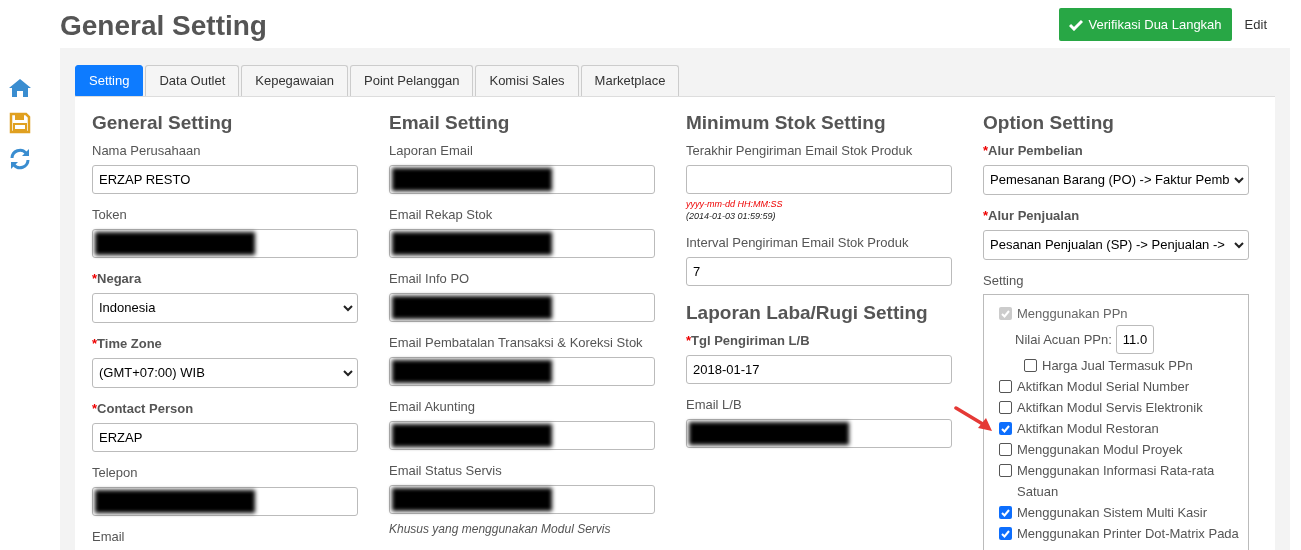  I want to click on tab: Marketplace, so click(630, 80).